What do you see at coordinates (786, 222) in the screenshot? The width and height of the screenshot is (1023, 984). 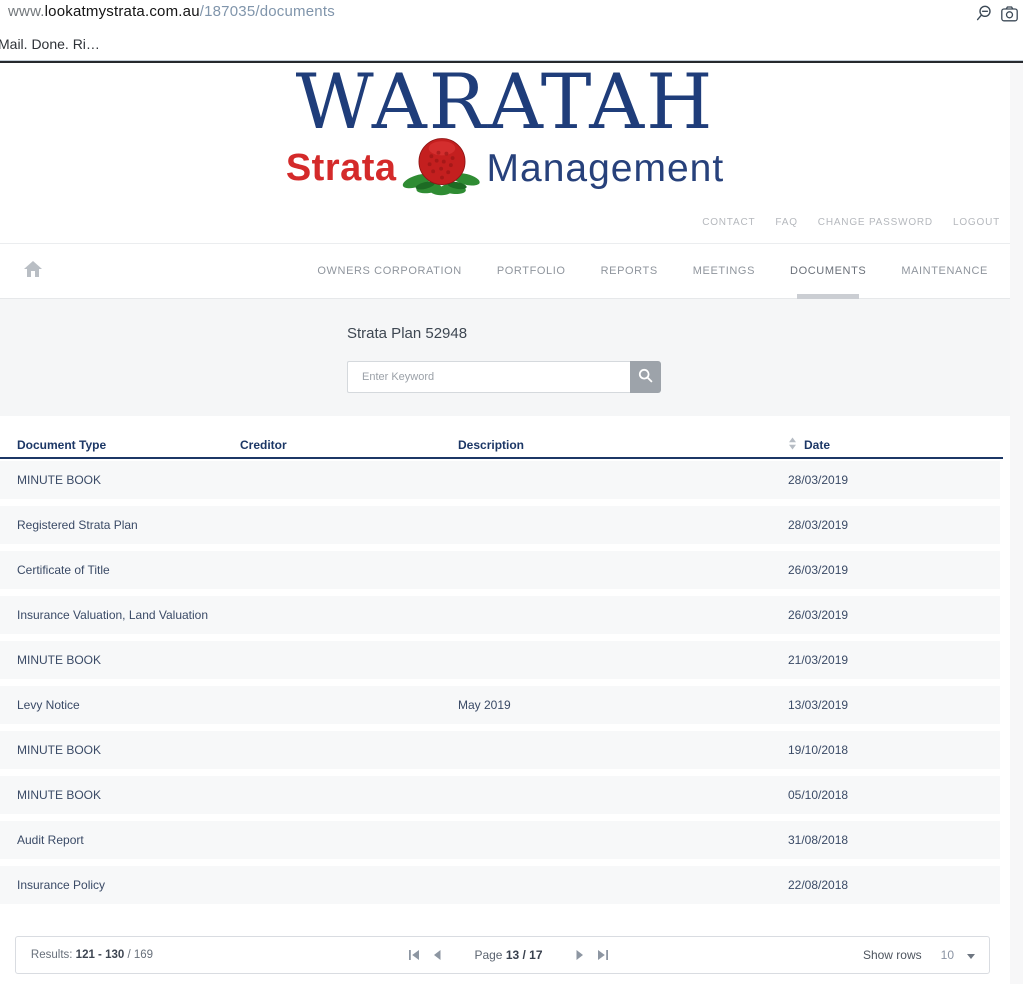 I see `utility-link-faq: FAQ` at bounding box center [786, 222].